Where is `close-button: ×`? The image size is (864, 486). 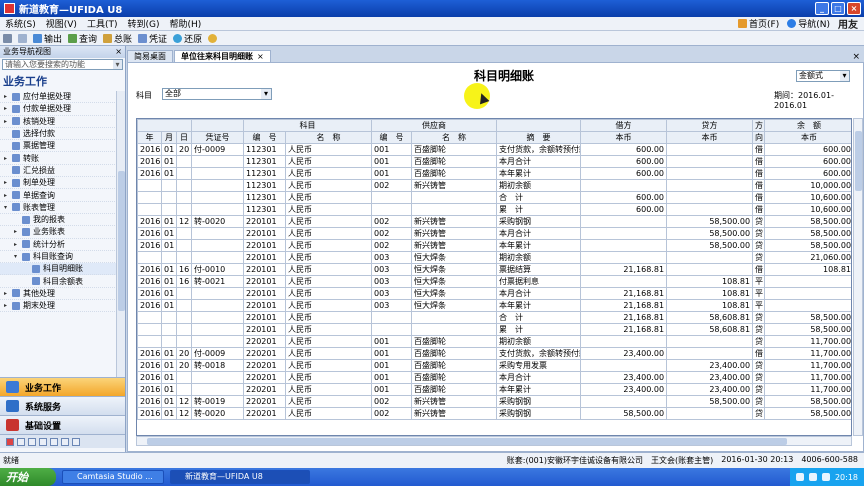
close-button: × is located at coordinates (854, 8).